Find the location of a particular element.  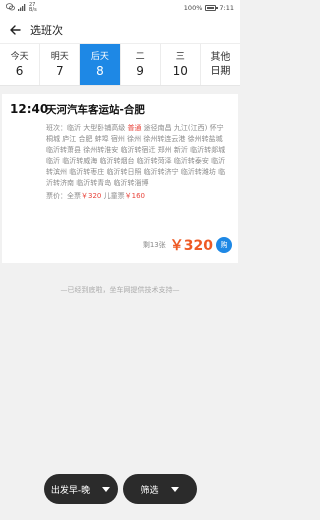

date-tab-other-date: 其他 日期 is located at coordinates (220, 64).